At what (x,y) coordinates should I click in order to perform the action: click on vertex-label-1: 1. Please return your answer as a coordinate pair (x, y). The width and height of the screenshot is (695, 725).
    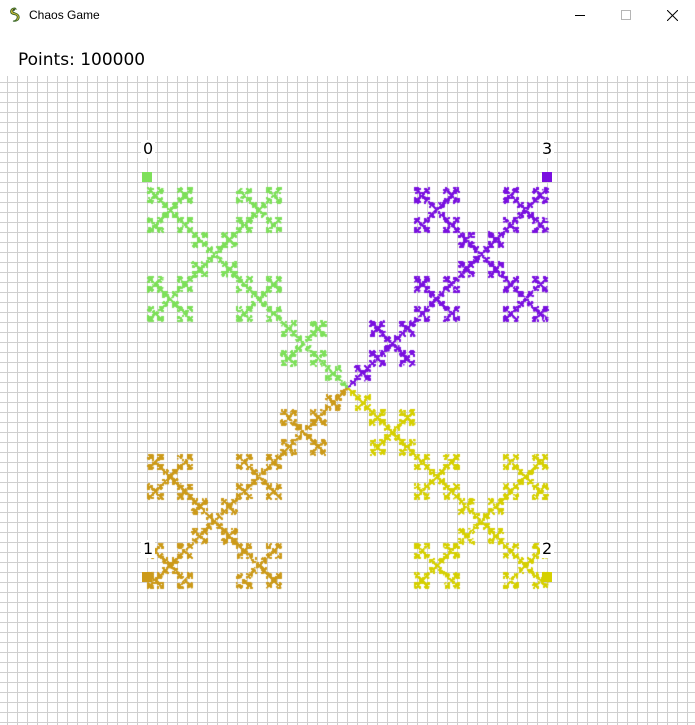
    Looking at the image, I should click on (148, 548).